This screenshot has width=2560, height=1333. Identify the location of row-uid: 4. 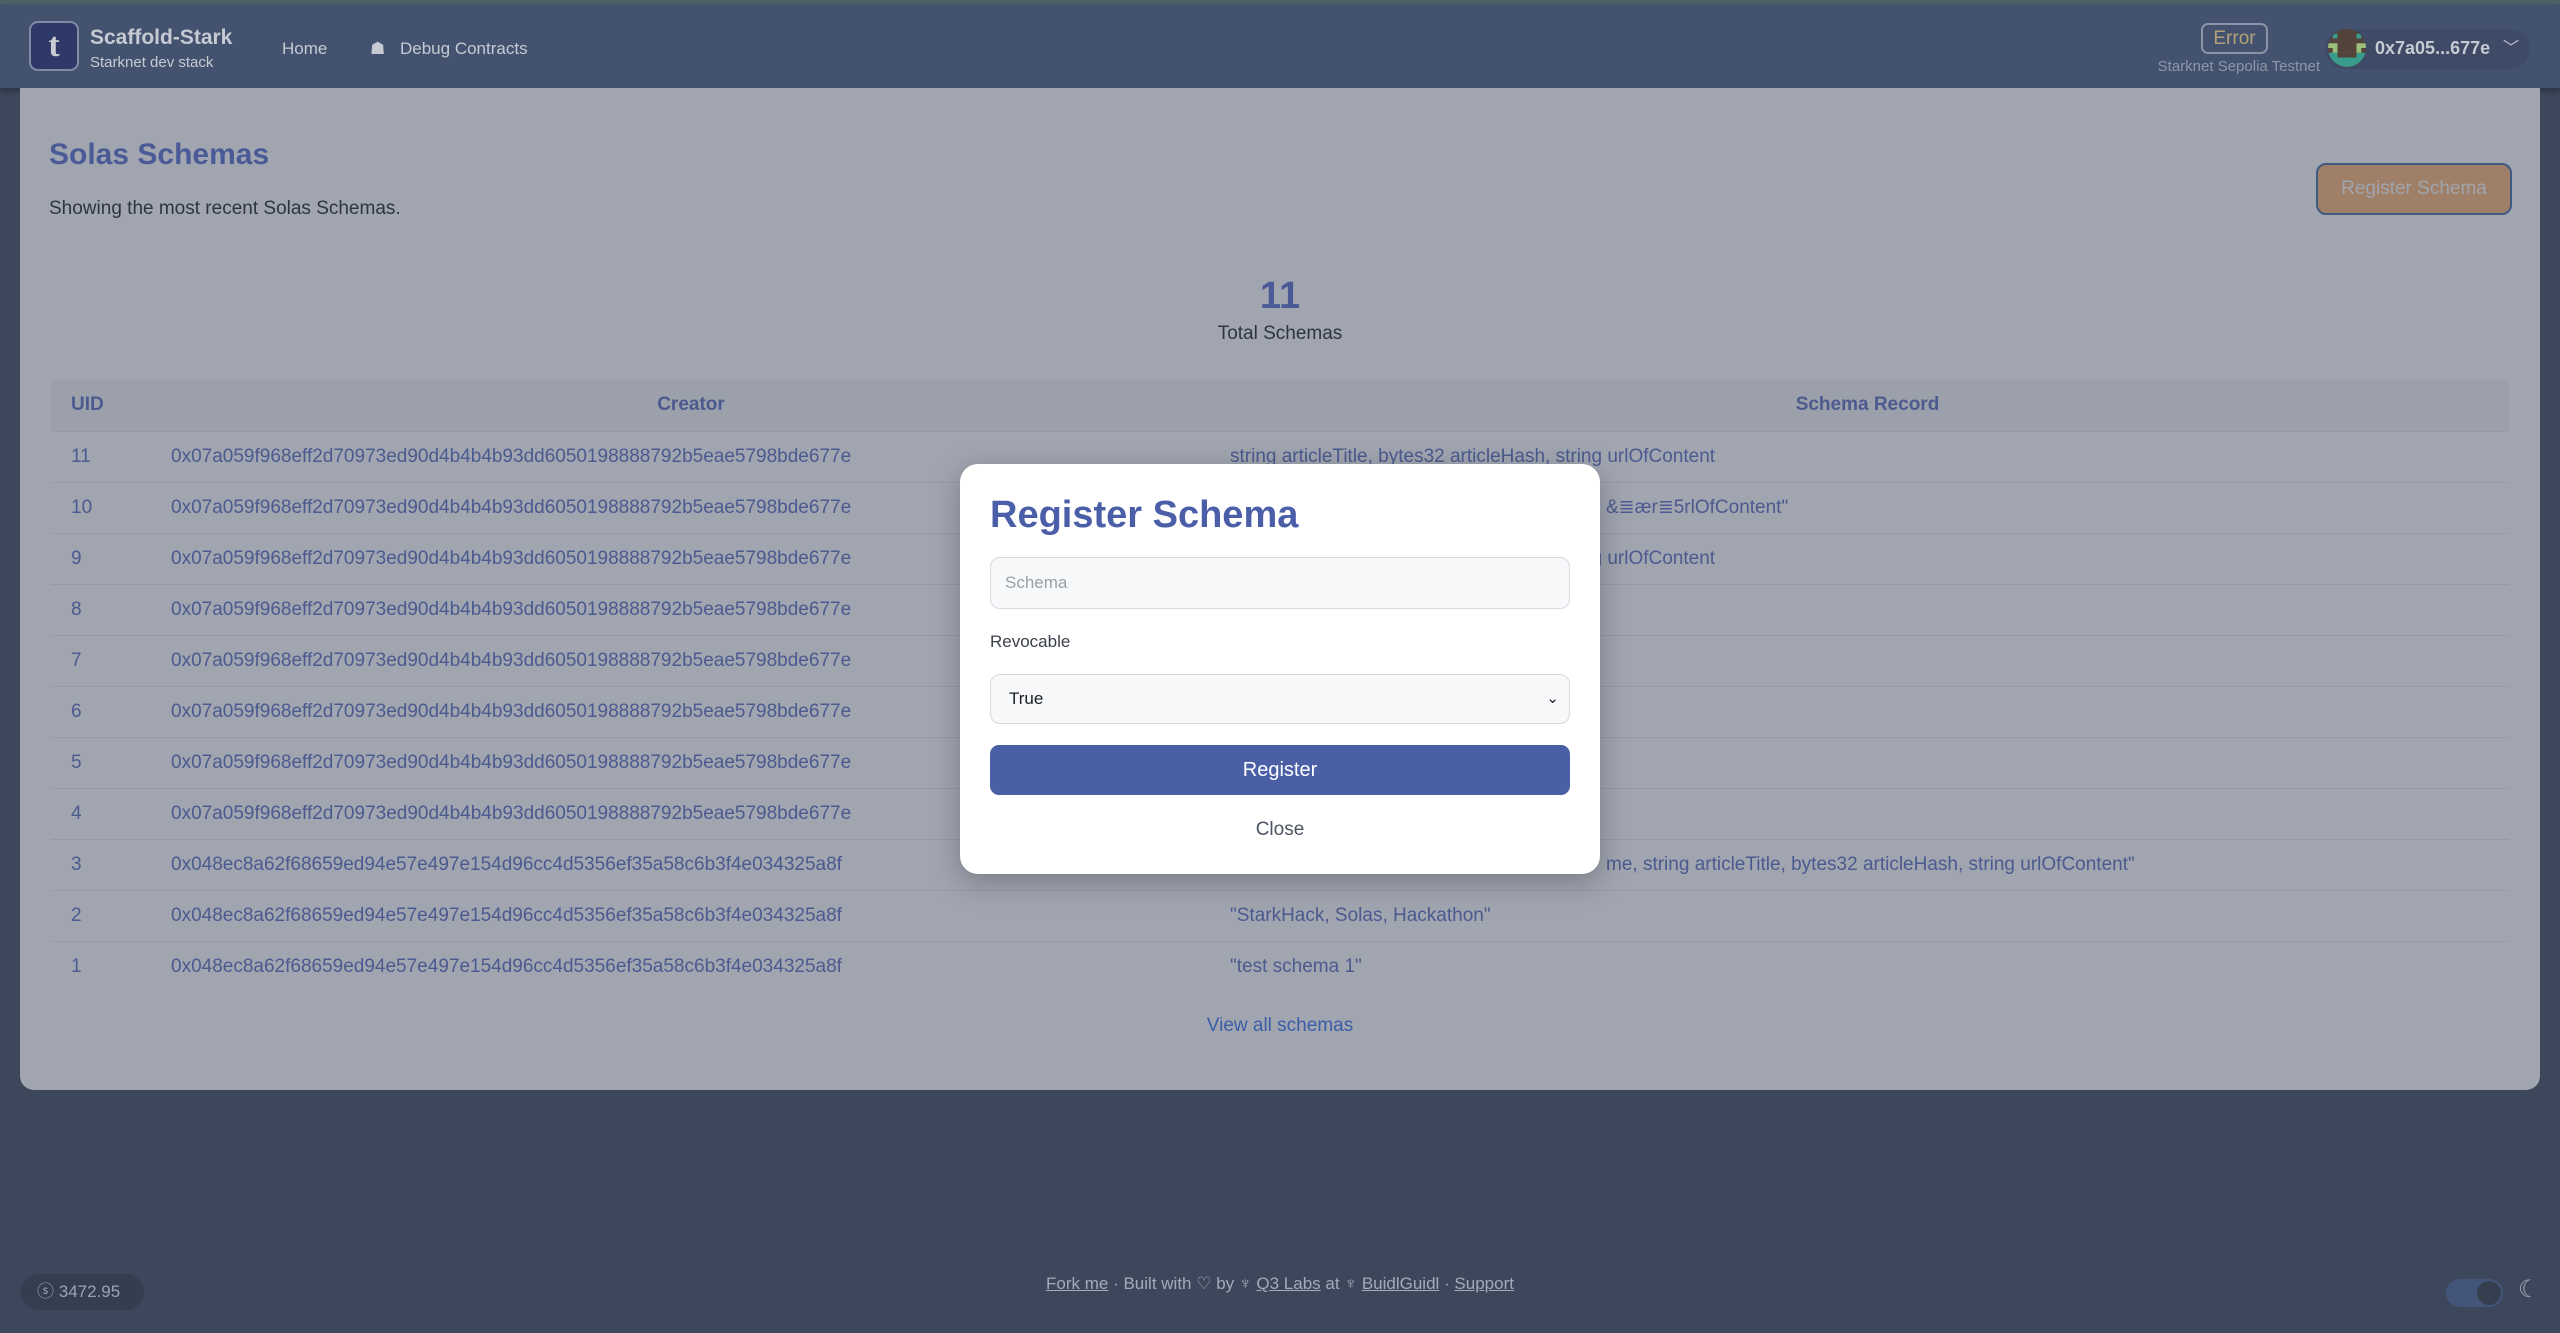
(103, 813).